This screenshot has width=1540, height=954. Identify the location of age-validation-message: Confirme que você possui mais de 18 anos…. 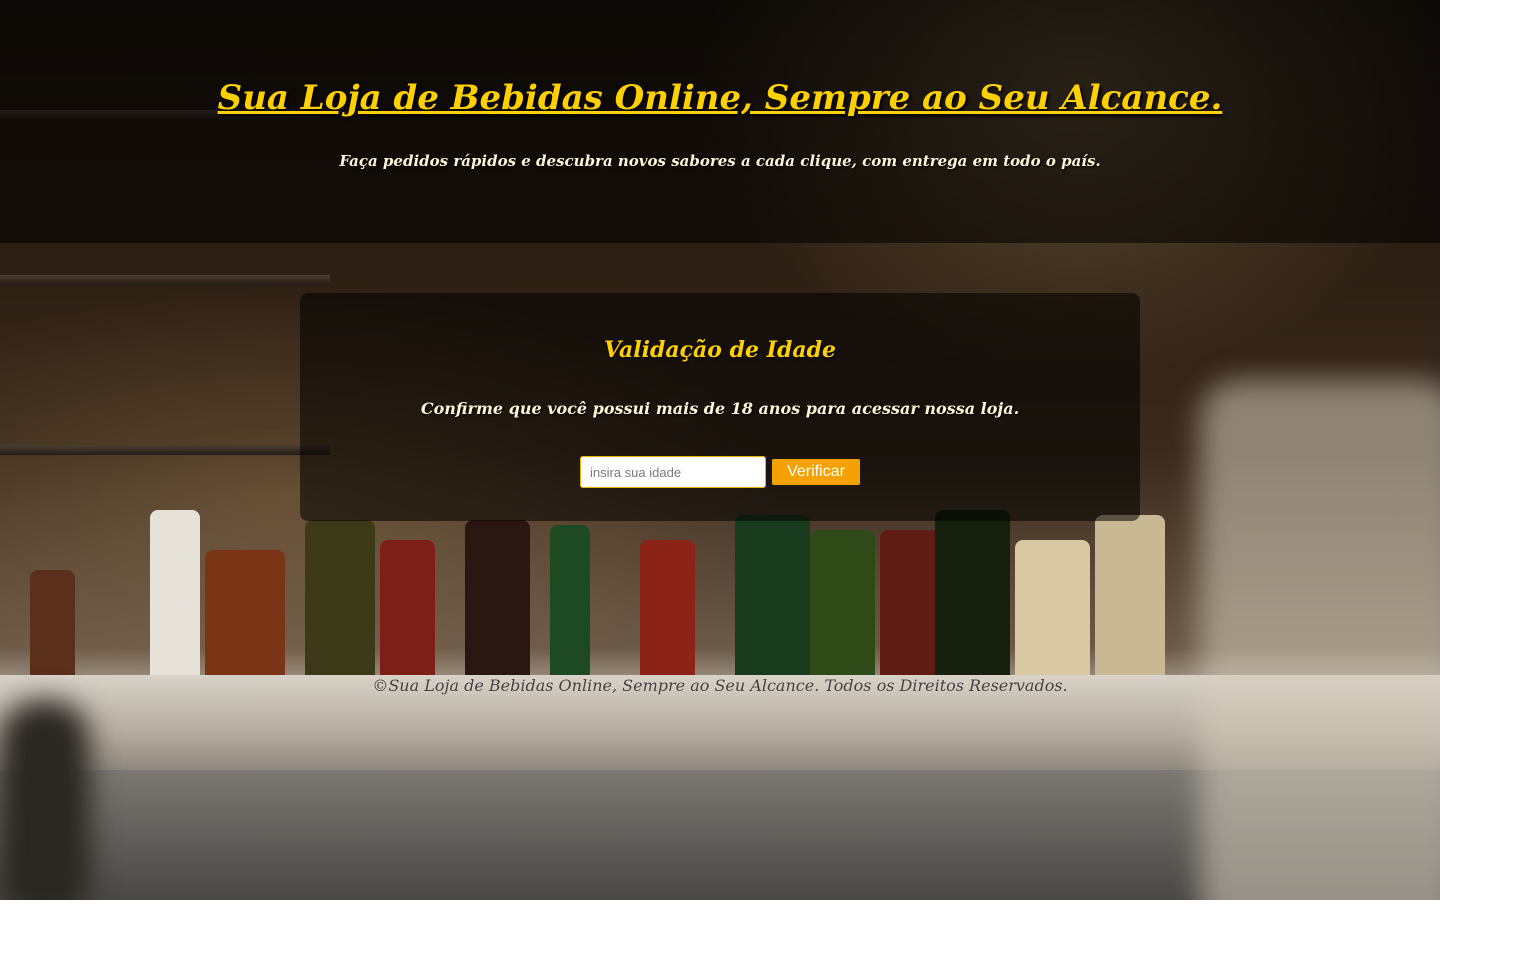
(720, 408).